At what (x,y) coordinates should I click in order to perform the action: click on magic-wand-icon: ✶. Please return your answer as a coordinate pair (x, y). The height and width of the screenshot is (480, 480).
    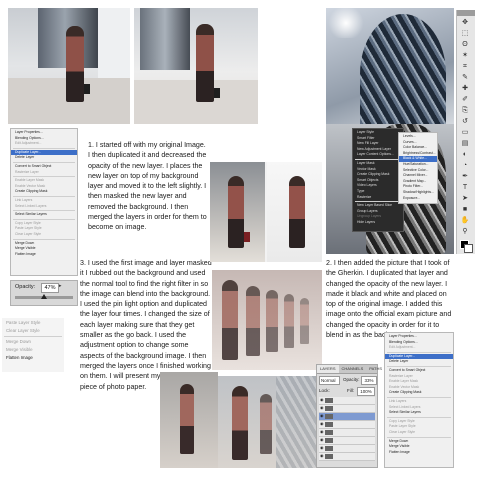
    Looking at the image, I should click on (465, 55).